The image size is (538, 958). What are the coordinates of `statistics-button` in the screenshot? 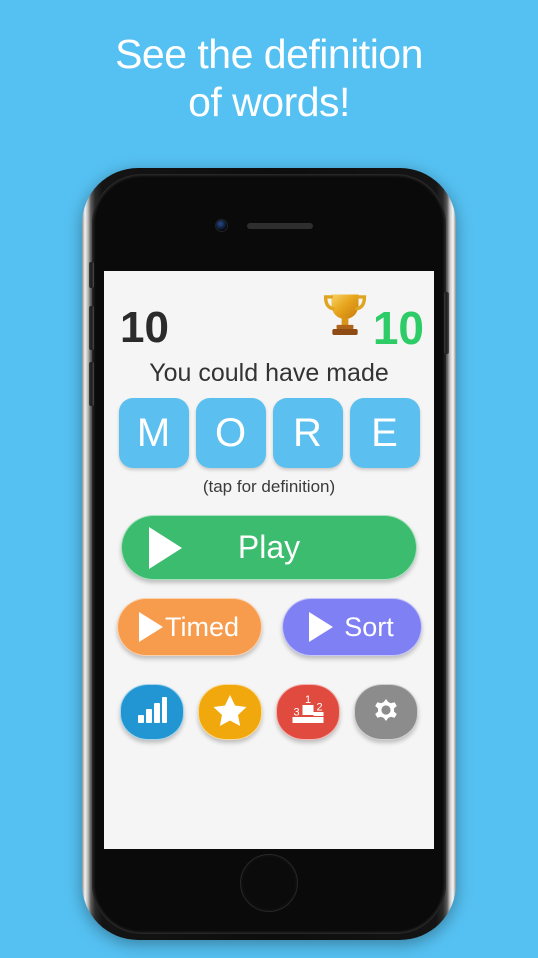 It's located at (152, 712).